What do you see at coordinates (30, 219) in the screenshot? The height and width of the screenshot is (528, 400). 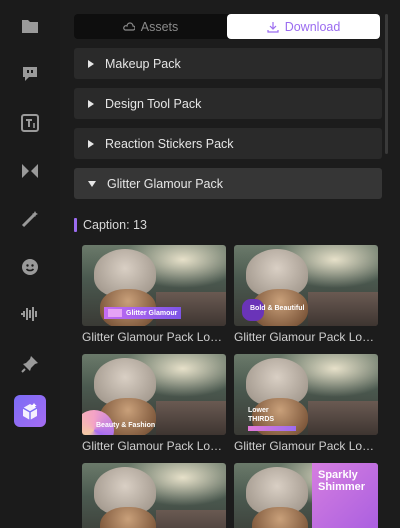 I see `magic-wand-icon` at bounding box center [30, 219].